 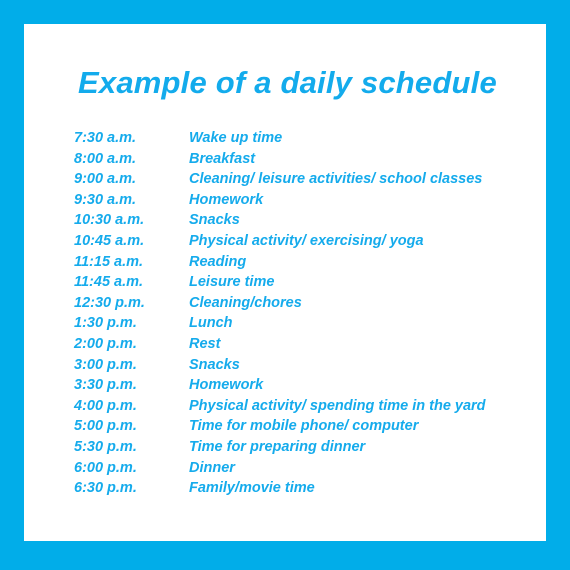 I want to click on schedule-row-activity: Time for mobile phone/ computer, so click(x=304, y=426).